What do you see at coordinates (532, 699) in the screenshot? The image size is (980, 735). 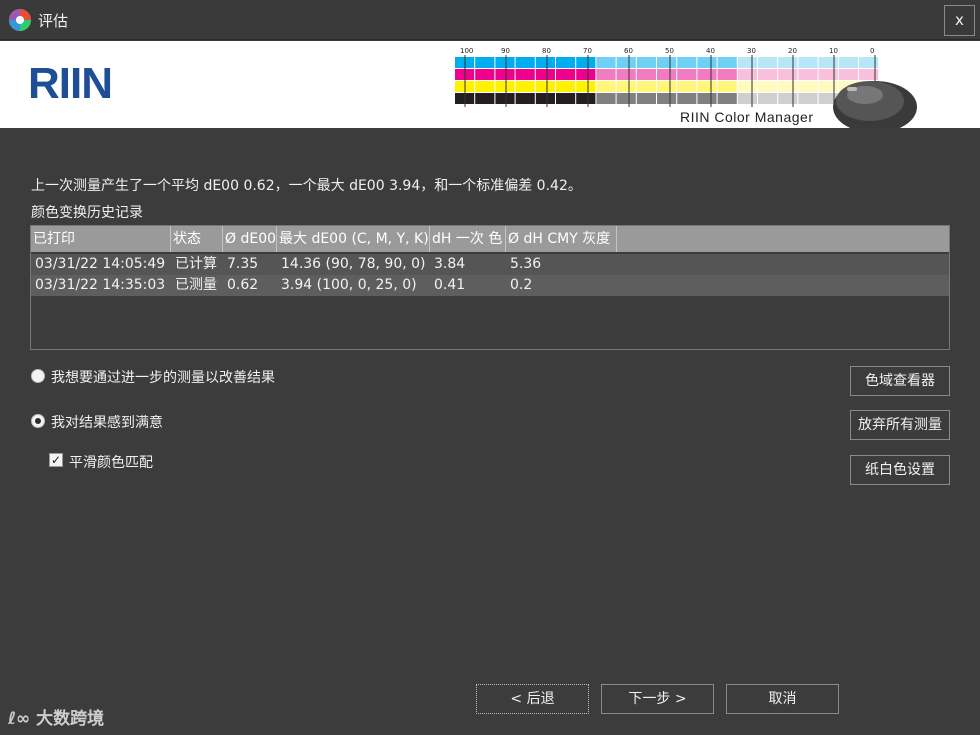 I see `back-button: < 后退` at bounding box center [532, 699].